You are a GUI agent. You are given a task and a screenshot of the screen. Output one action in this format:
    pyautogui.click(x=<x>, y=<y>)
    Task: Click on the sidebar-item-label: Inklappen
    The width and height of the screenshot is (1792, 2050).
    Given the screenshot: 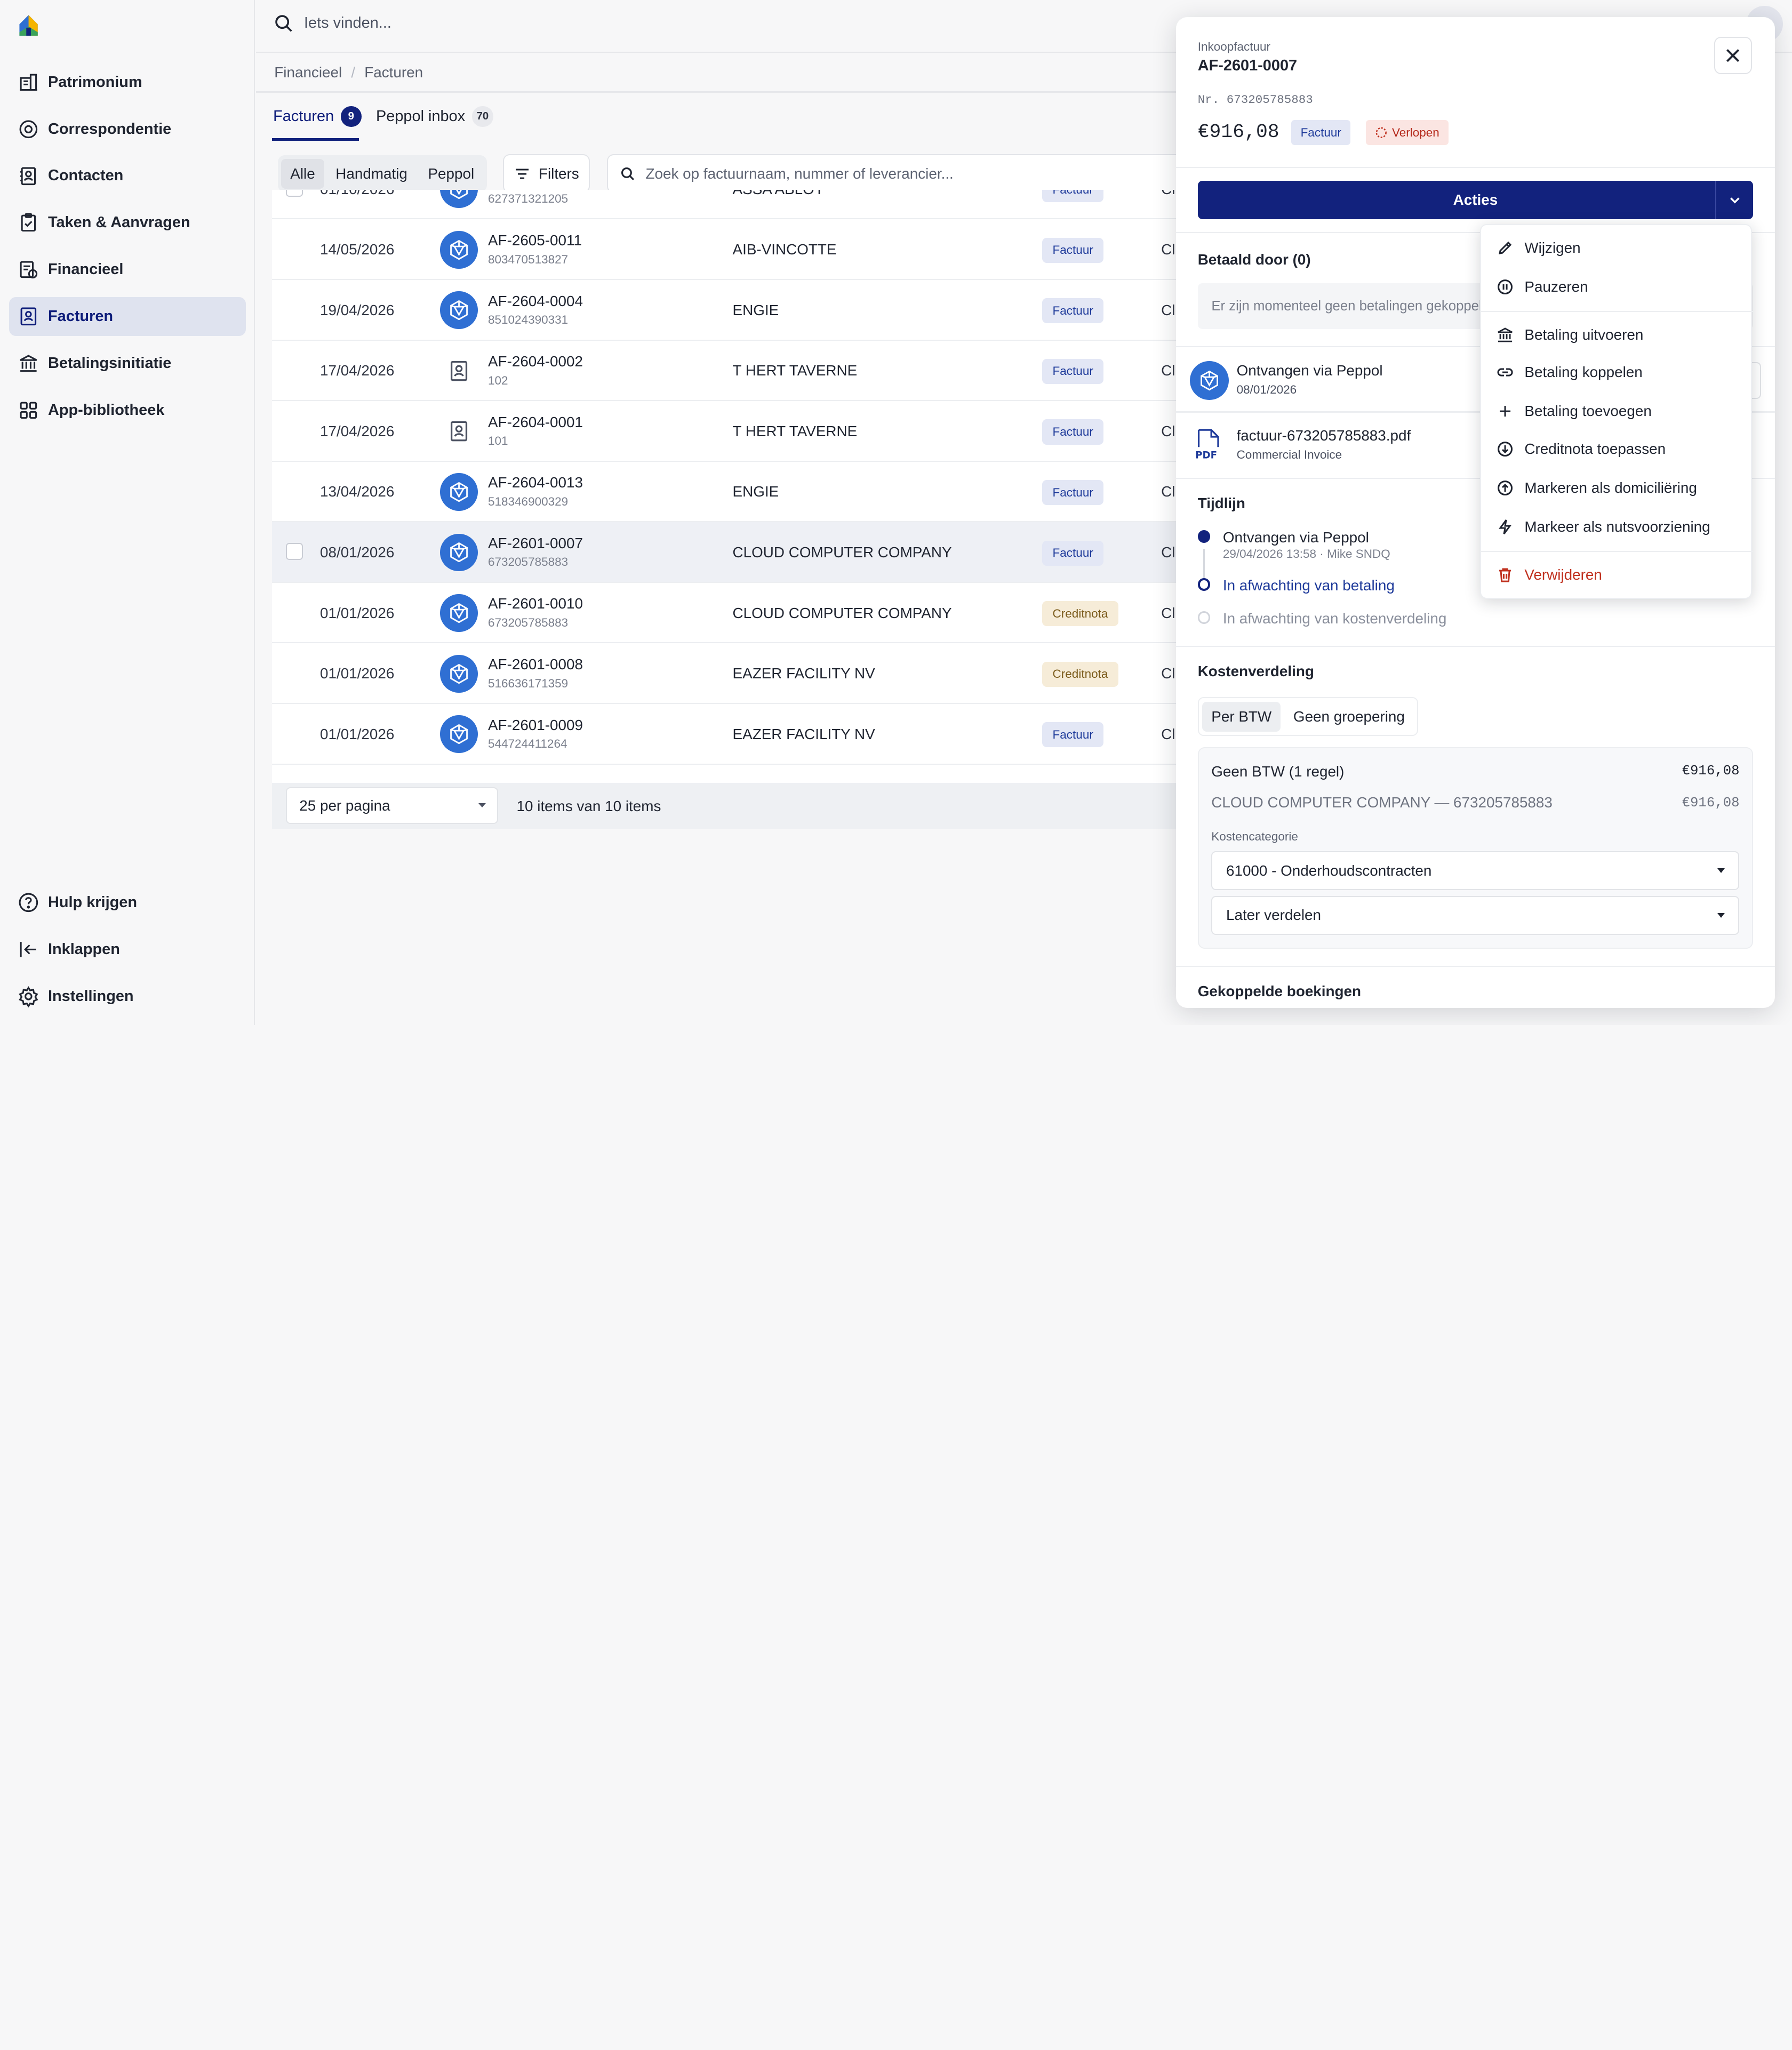 What is the action you would take?
    pyautogui.click(x=83, y=949)
    